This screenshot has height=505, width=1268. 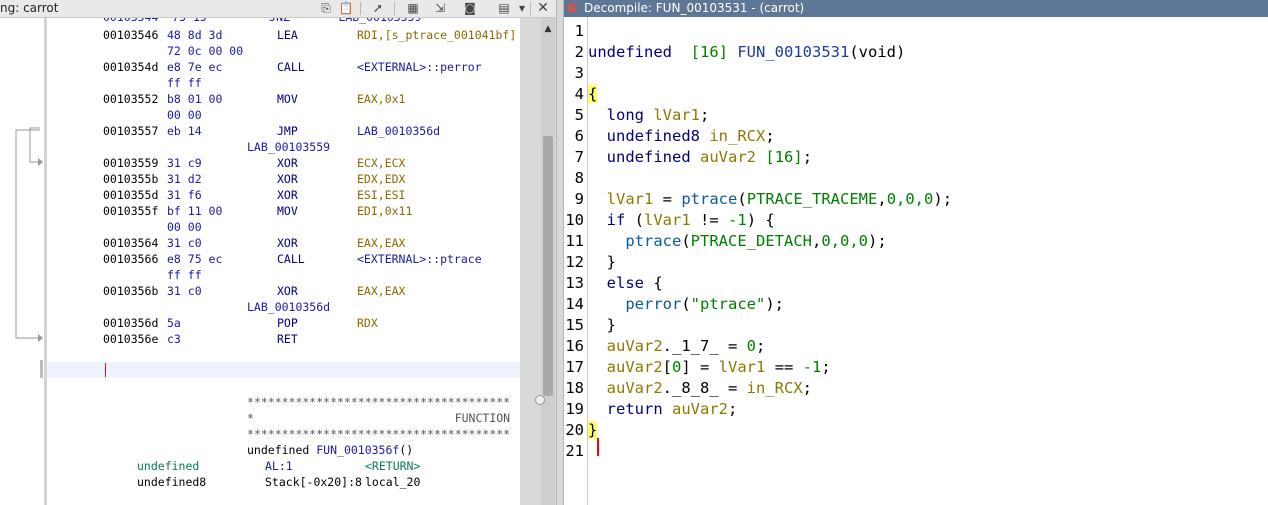 What do you see at coordinates (378, 8) in the screenshot?
I see `select-cursor-icon: ➚` at bounding box center [378, 8].